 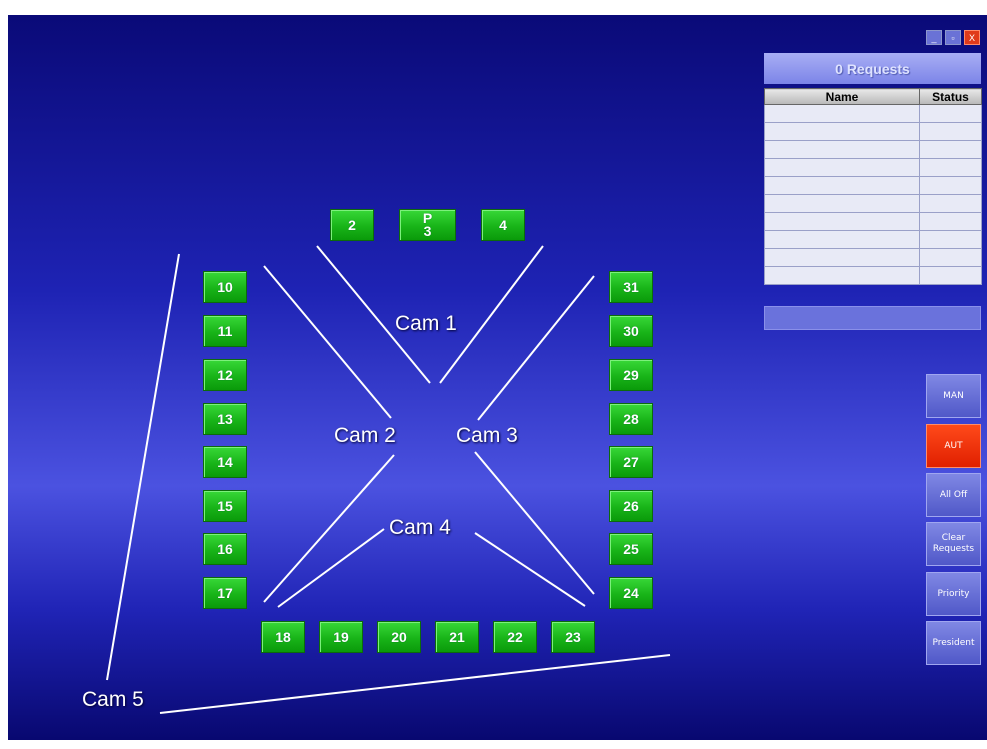 I want to click on aut-button: AUT, so click(x=953, y=446).